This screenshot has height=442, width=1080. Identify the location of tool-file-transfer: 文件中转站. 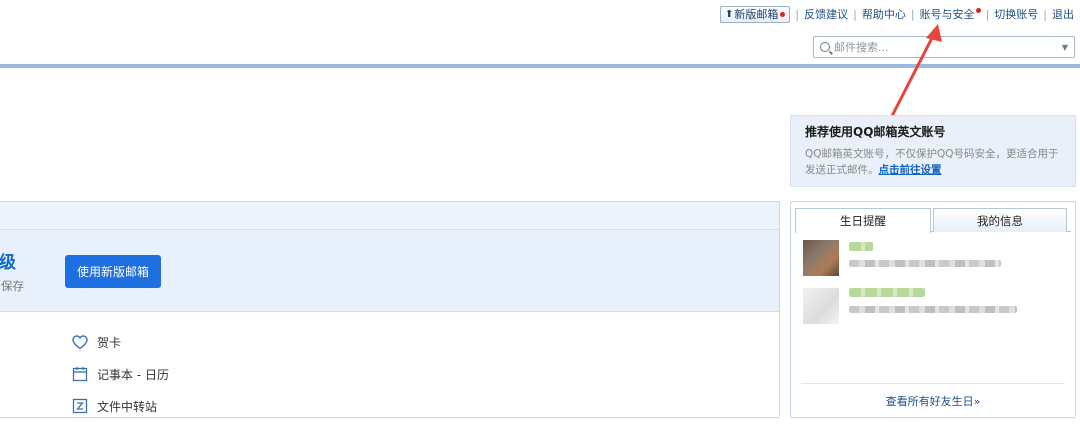
(120, 406).